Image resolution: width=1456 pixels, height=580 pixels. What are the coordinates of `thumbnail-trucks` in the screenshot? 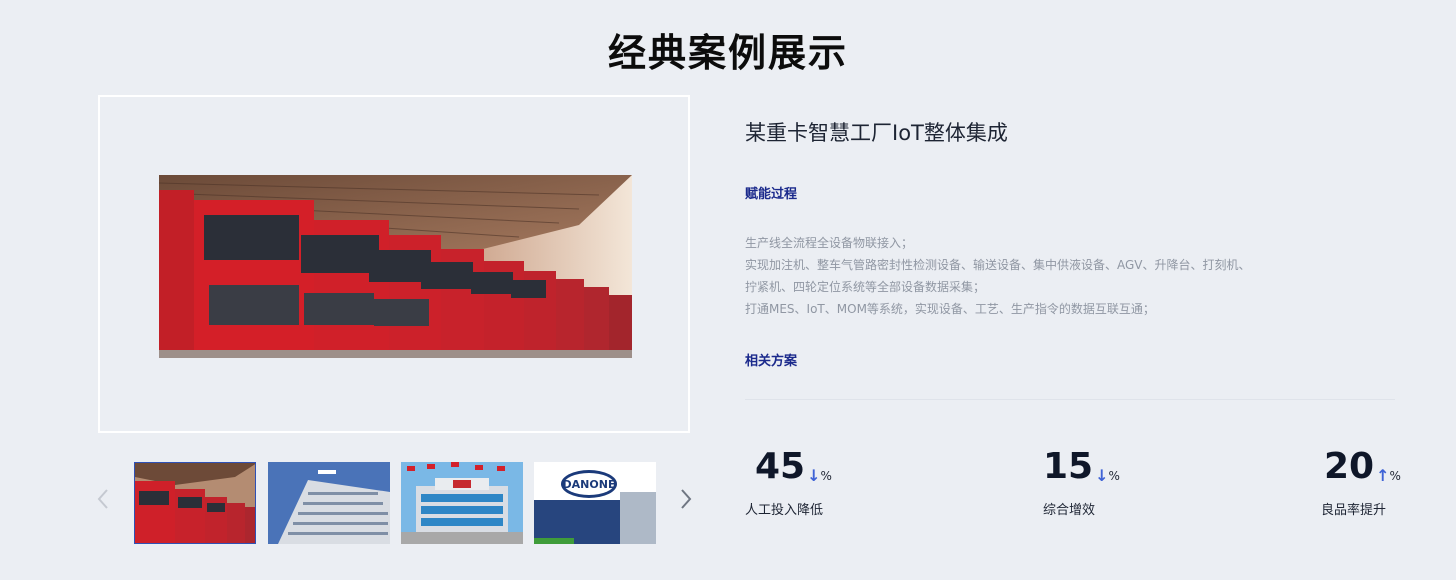 It's located at (195, 503).